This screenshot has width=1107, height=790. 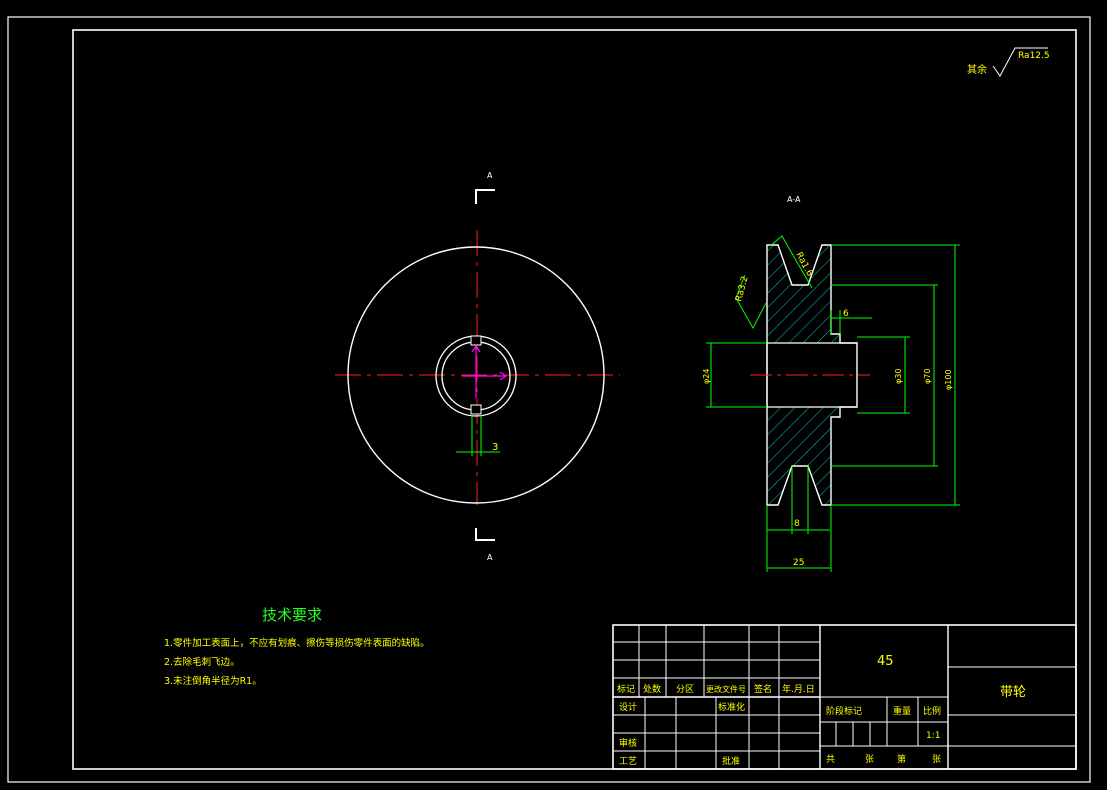 What do you see at coordinates (490, 175) in the screenshot?
I see `section-marker-top-label: A` at bounding box center [490, 175].